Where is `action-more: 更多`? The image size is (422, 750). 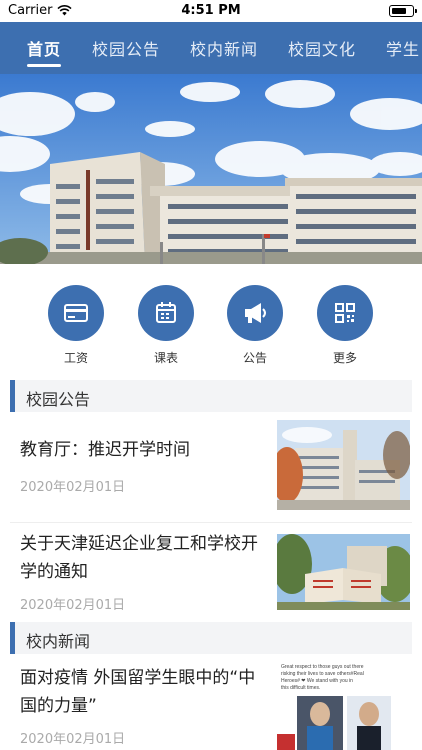 action-more: 更多 is located at coordinates (345, 325).